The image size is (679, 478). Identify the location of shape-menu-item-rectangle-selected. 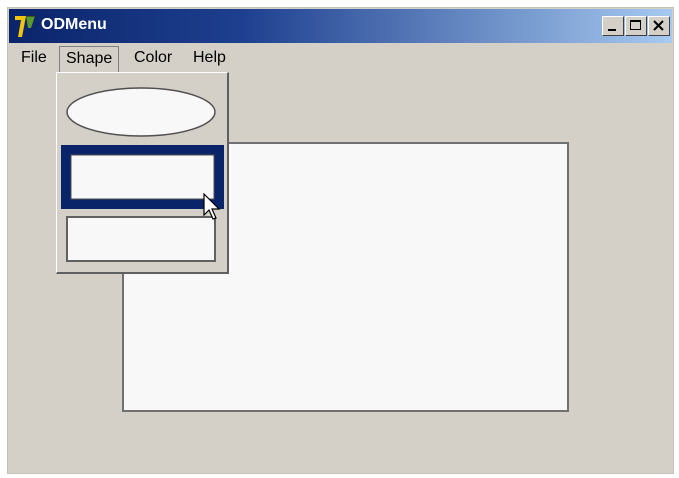
(142, 177).